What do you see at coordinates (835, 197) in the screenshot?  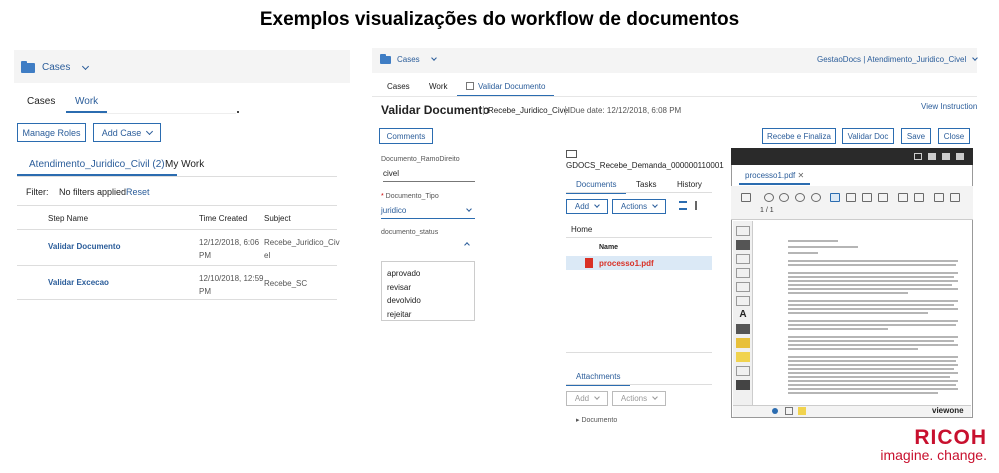 I see `fit-width-icon` at bounding box center [835, 197].